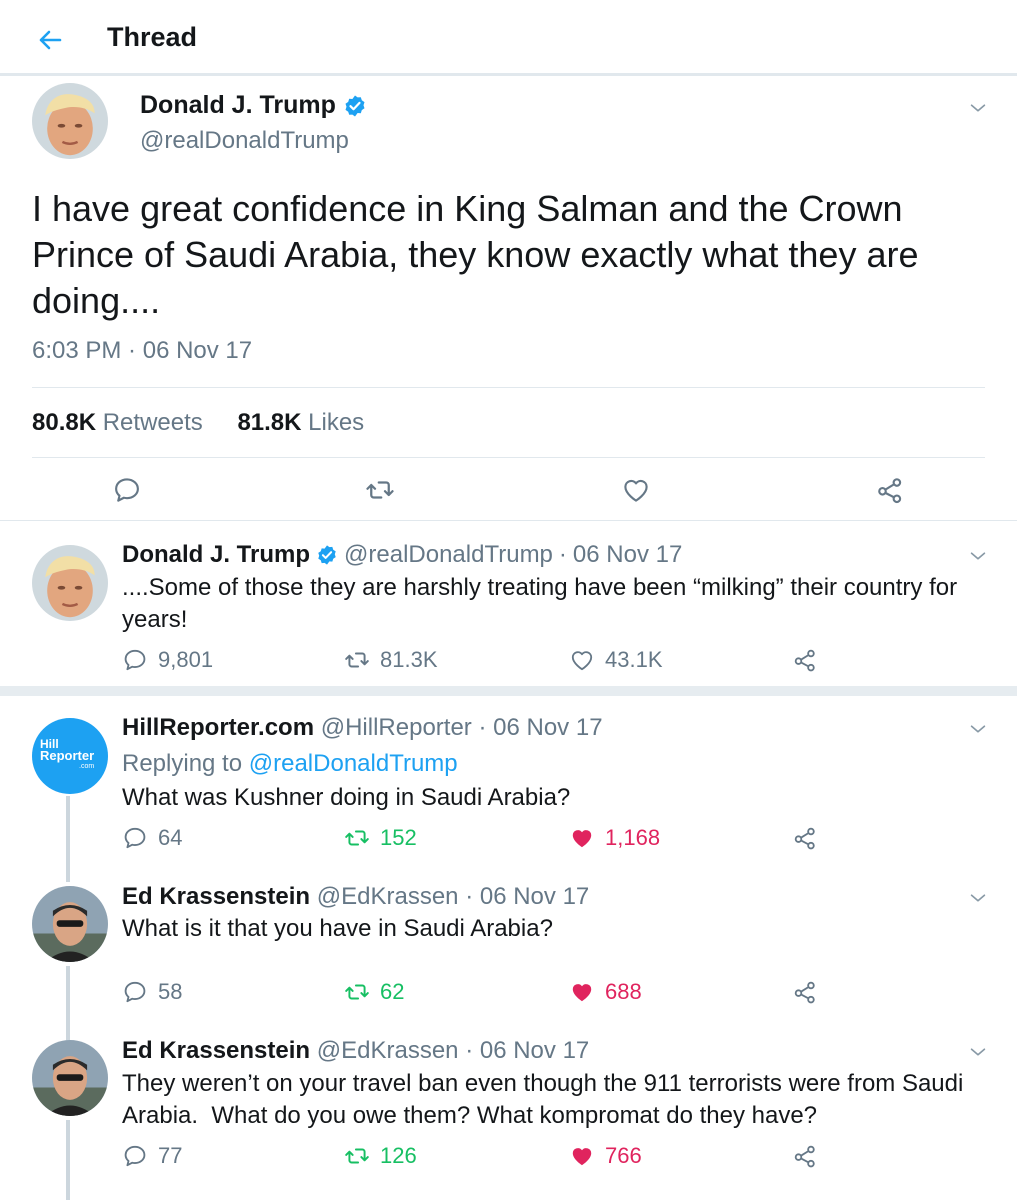  Describe the element at coordinates (346, 797) in the screenshot. I see `tweet-text: What was Kushner doing in Saudi Arabia?` at that location.